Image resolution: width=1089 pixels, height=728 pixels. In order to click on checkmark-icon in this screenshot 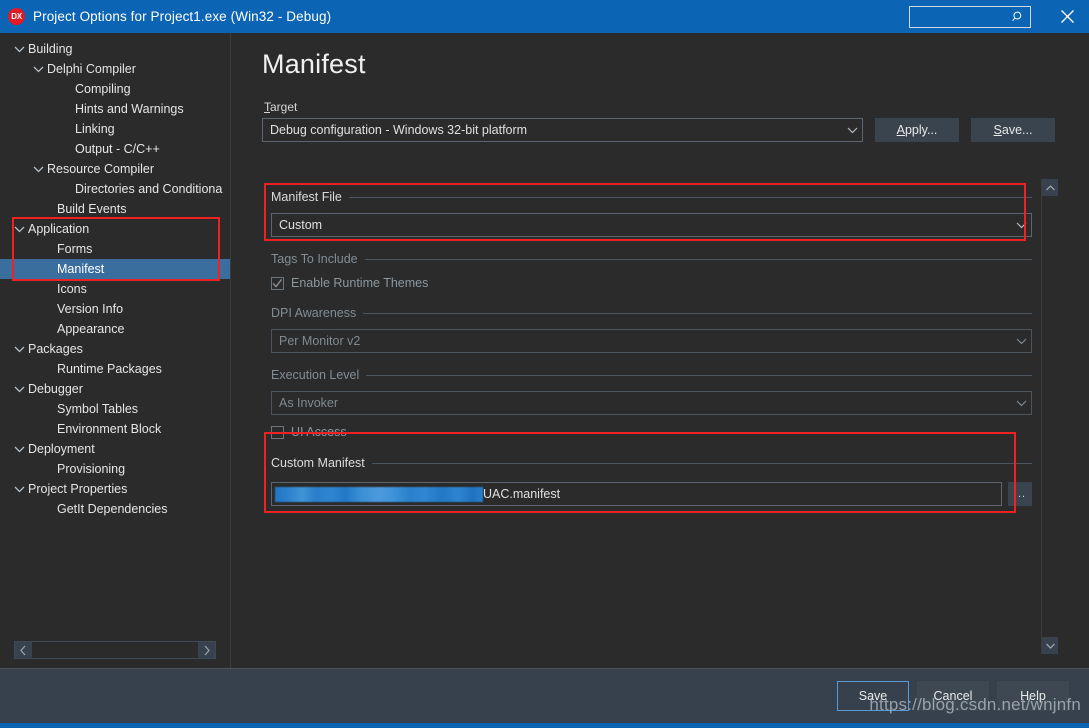, I will do `click(277, 283)`.